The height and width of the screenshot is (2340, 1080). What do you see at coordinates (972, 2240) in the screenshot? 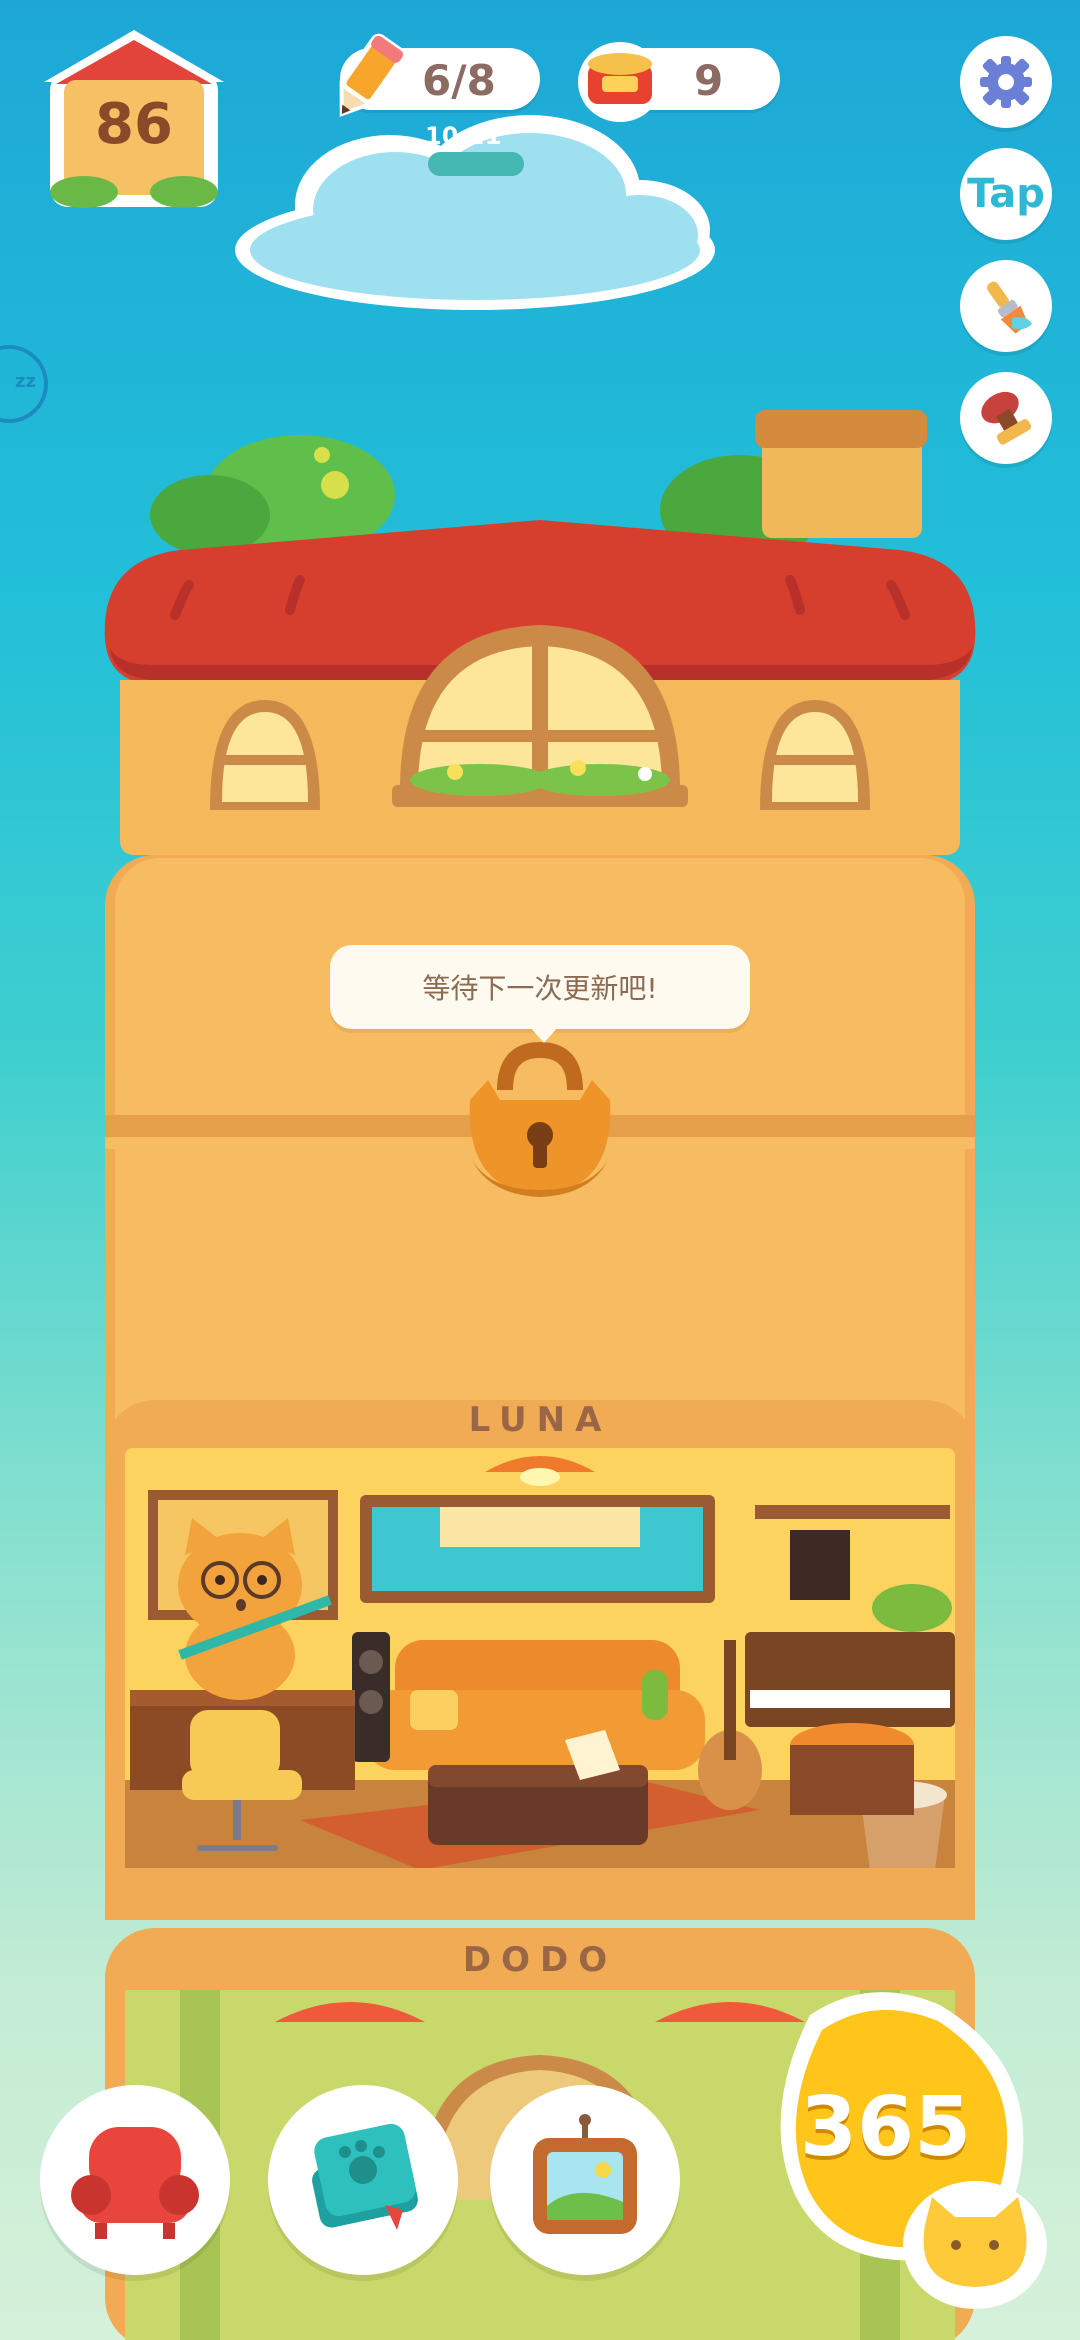
I see `cat-face-icon` at bounding box center [972, 2240].